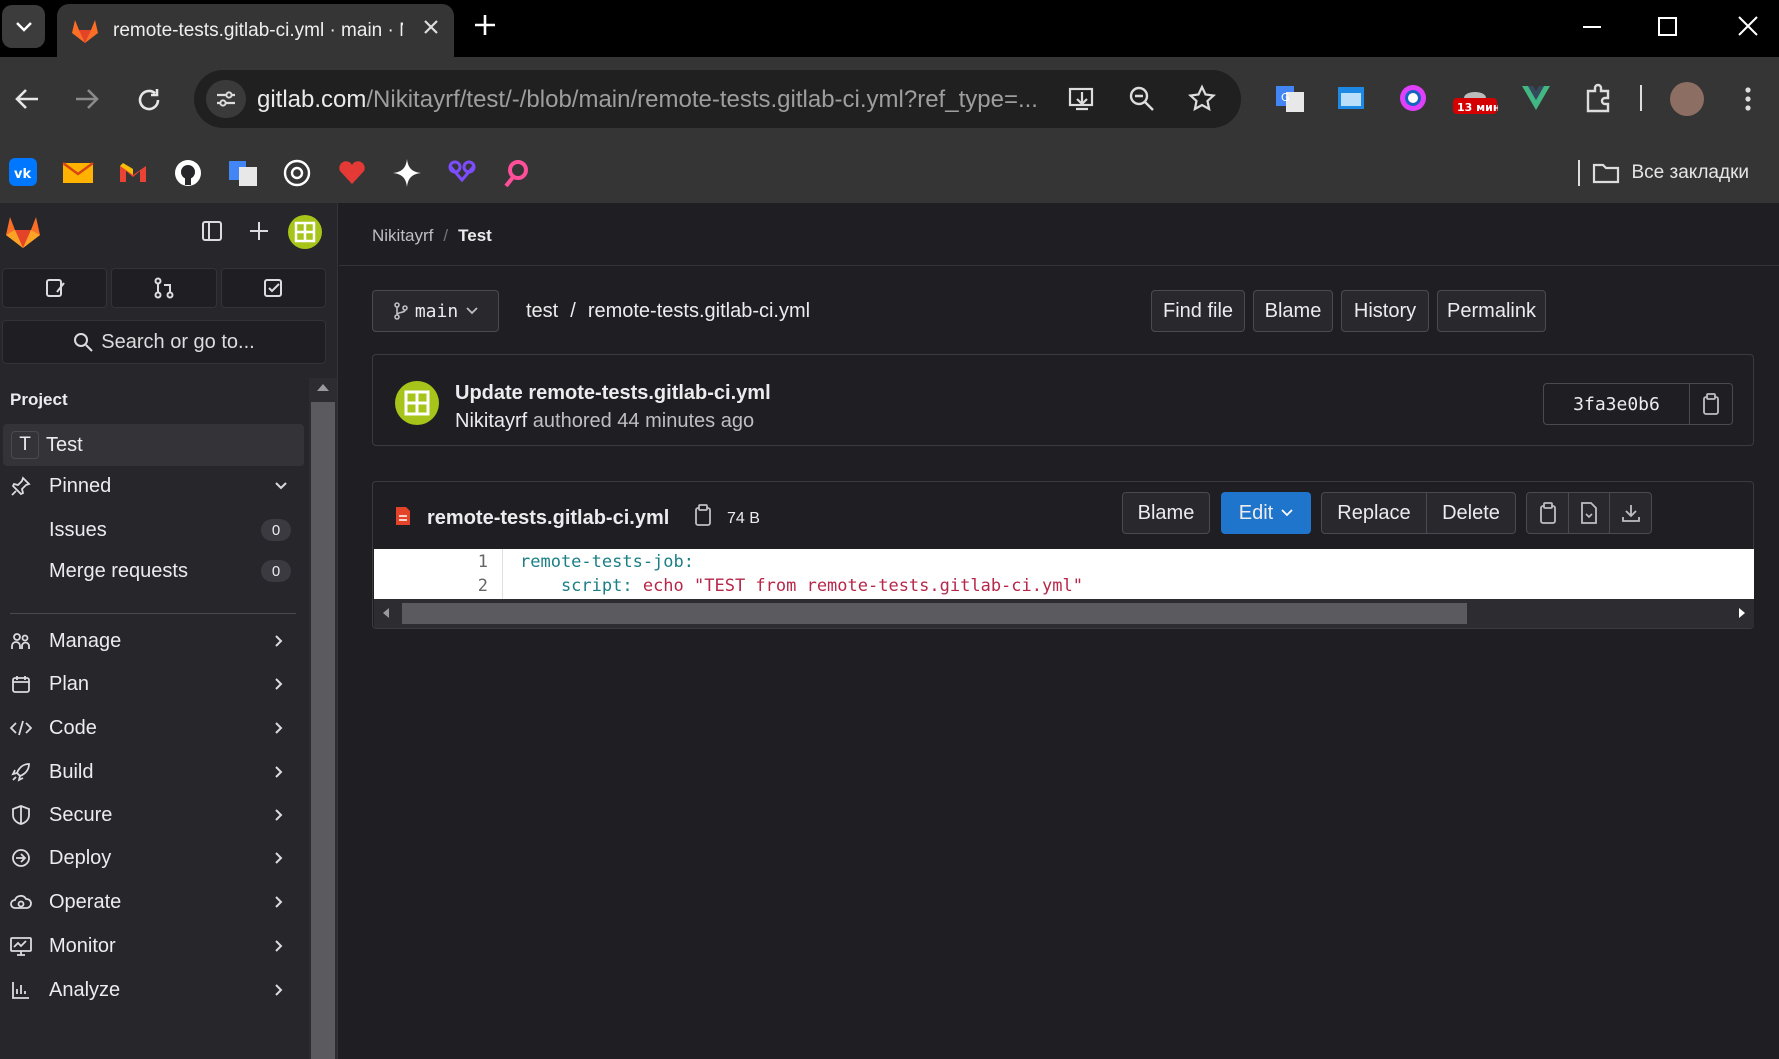 The image size is (1779, 1059). What do you see at coordinates (78, 173) in the screenshot?
I see `mail-bookmark-icon` at bounding box center [78, 173].